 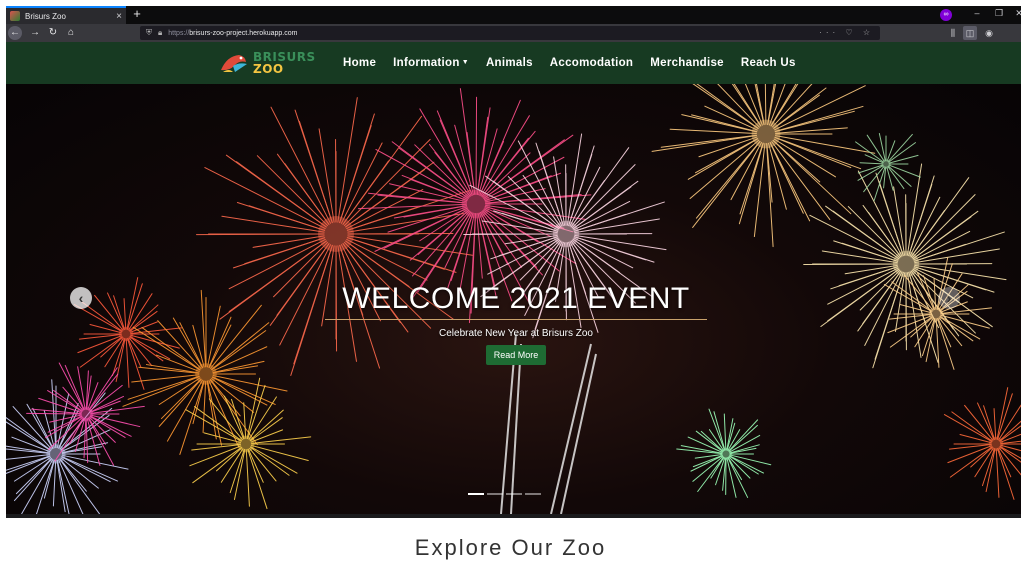 What do you see at coordinates (160, 33) in the screenshot?
I see `lock-icon: 🔒︎` at bounding box center [160, 33].